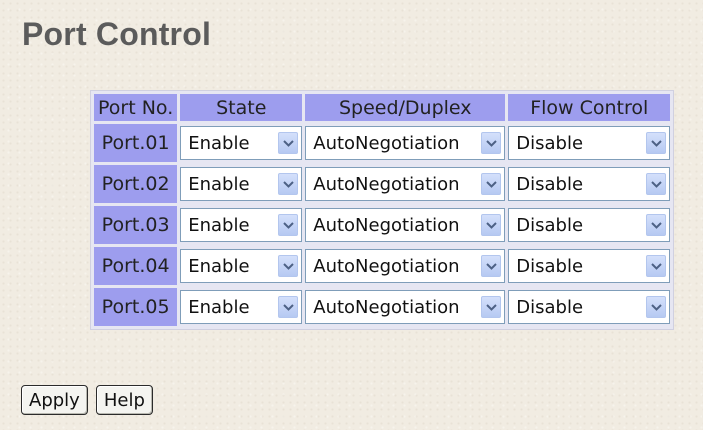 The width and height of the screenshot is (703, 430). I want to click on table-row: Port.04 Enable AutoNegotiation Disable, so click(382, 266).